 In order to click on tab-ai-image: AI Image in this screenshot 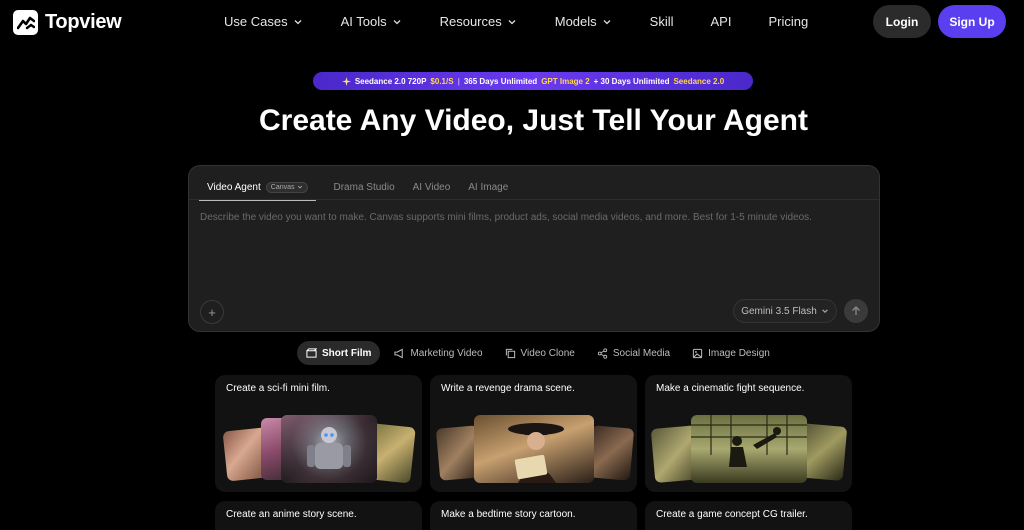, I will do `click(488, 187)`.